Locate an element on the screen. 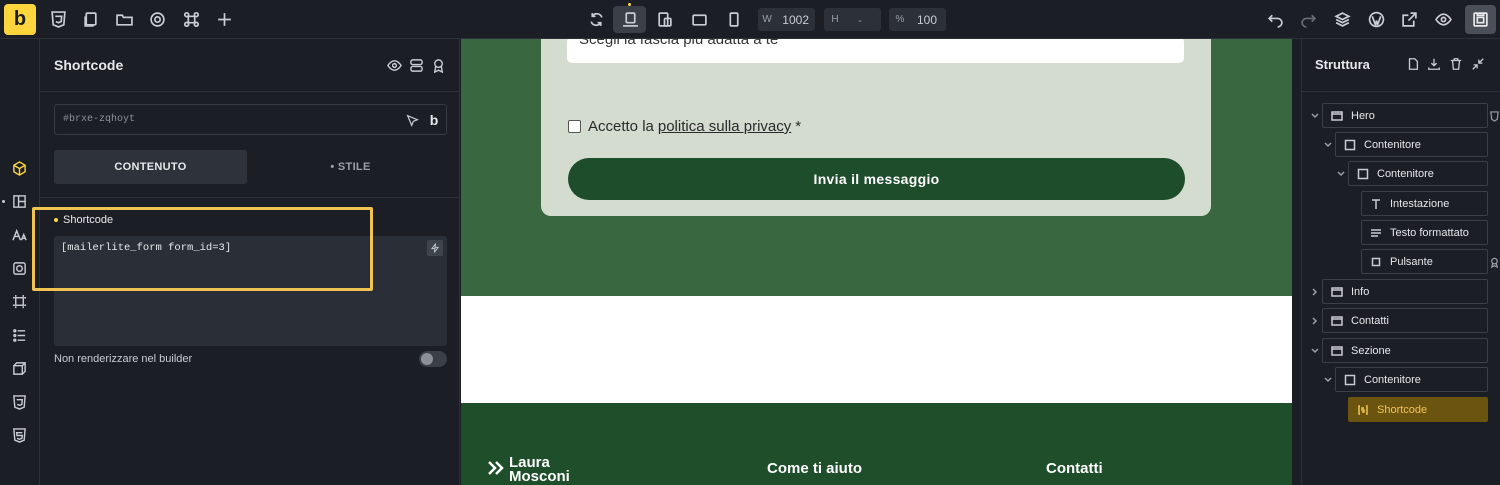  zoom-value: 100 is located at coordinates (927, 20).